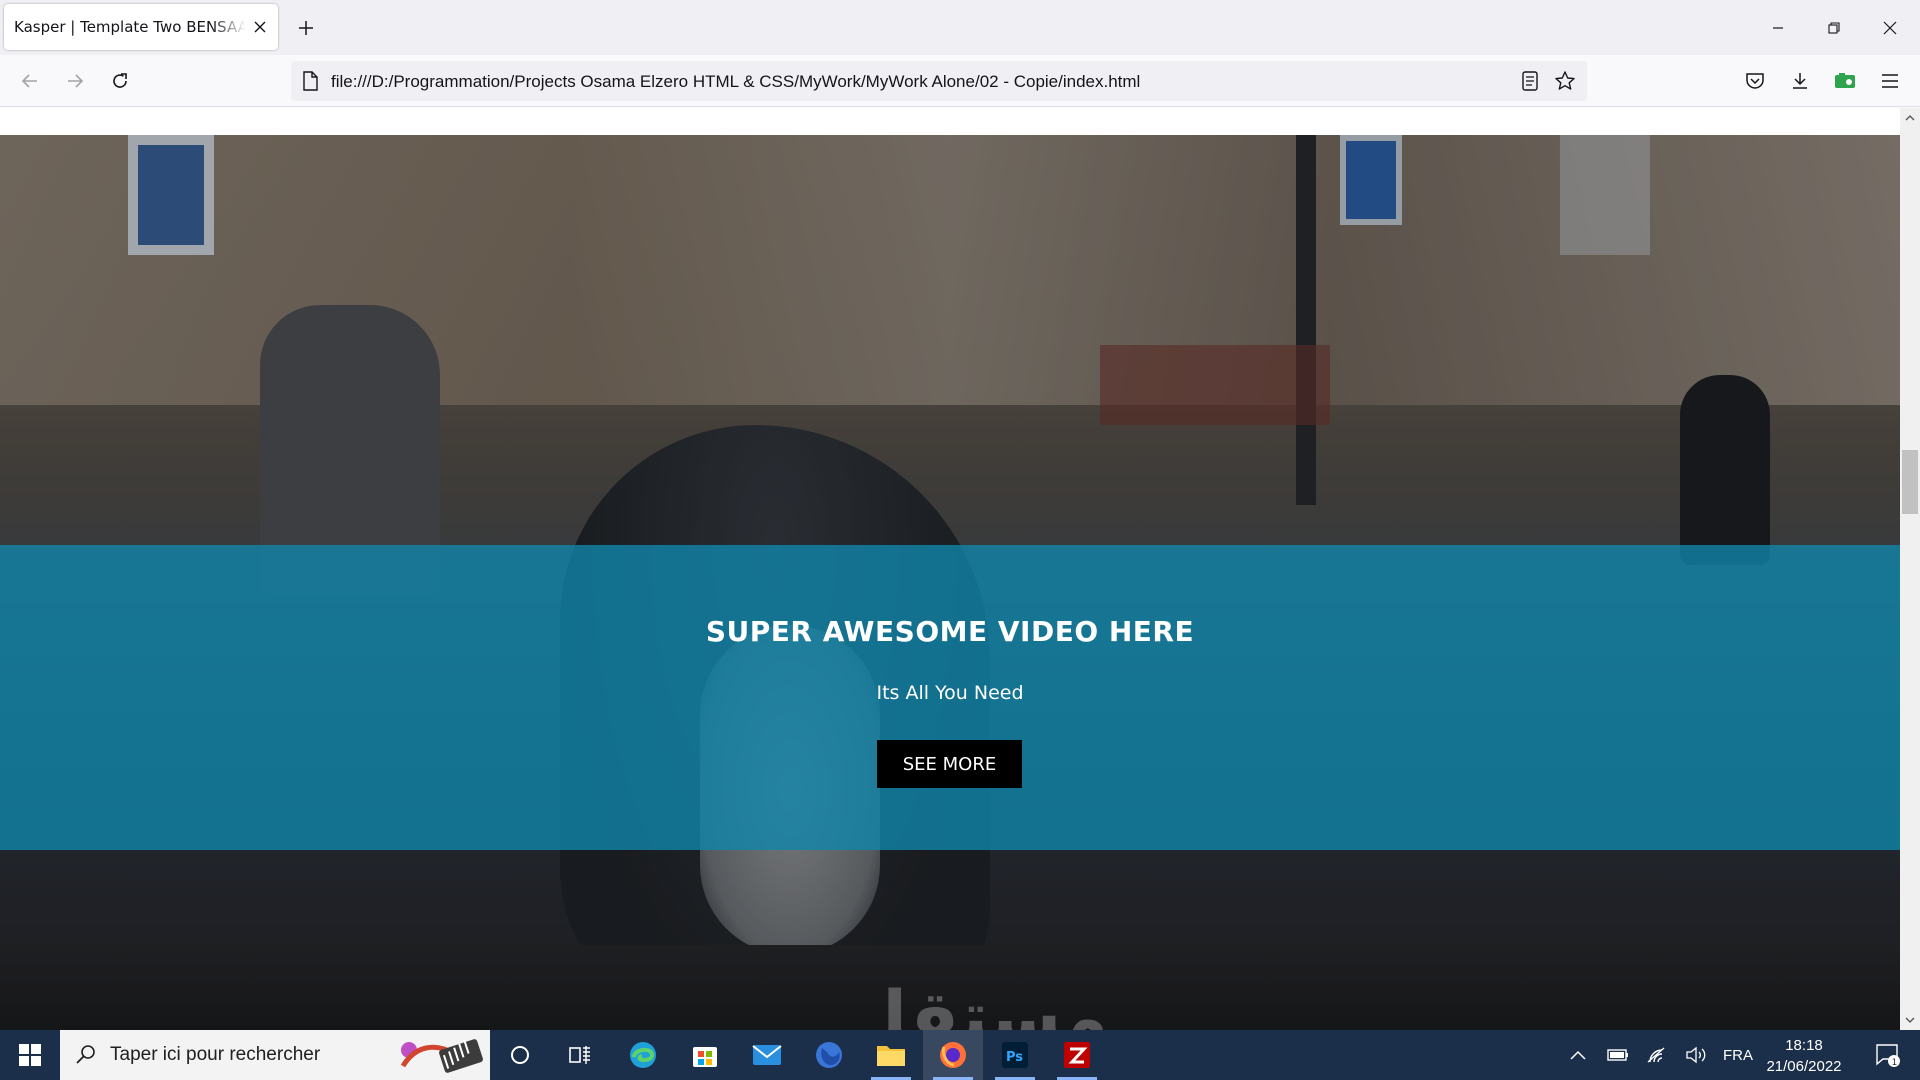  I want to click on scroll-up-arrow-icon, so click(1910, 118).